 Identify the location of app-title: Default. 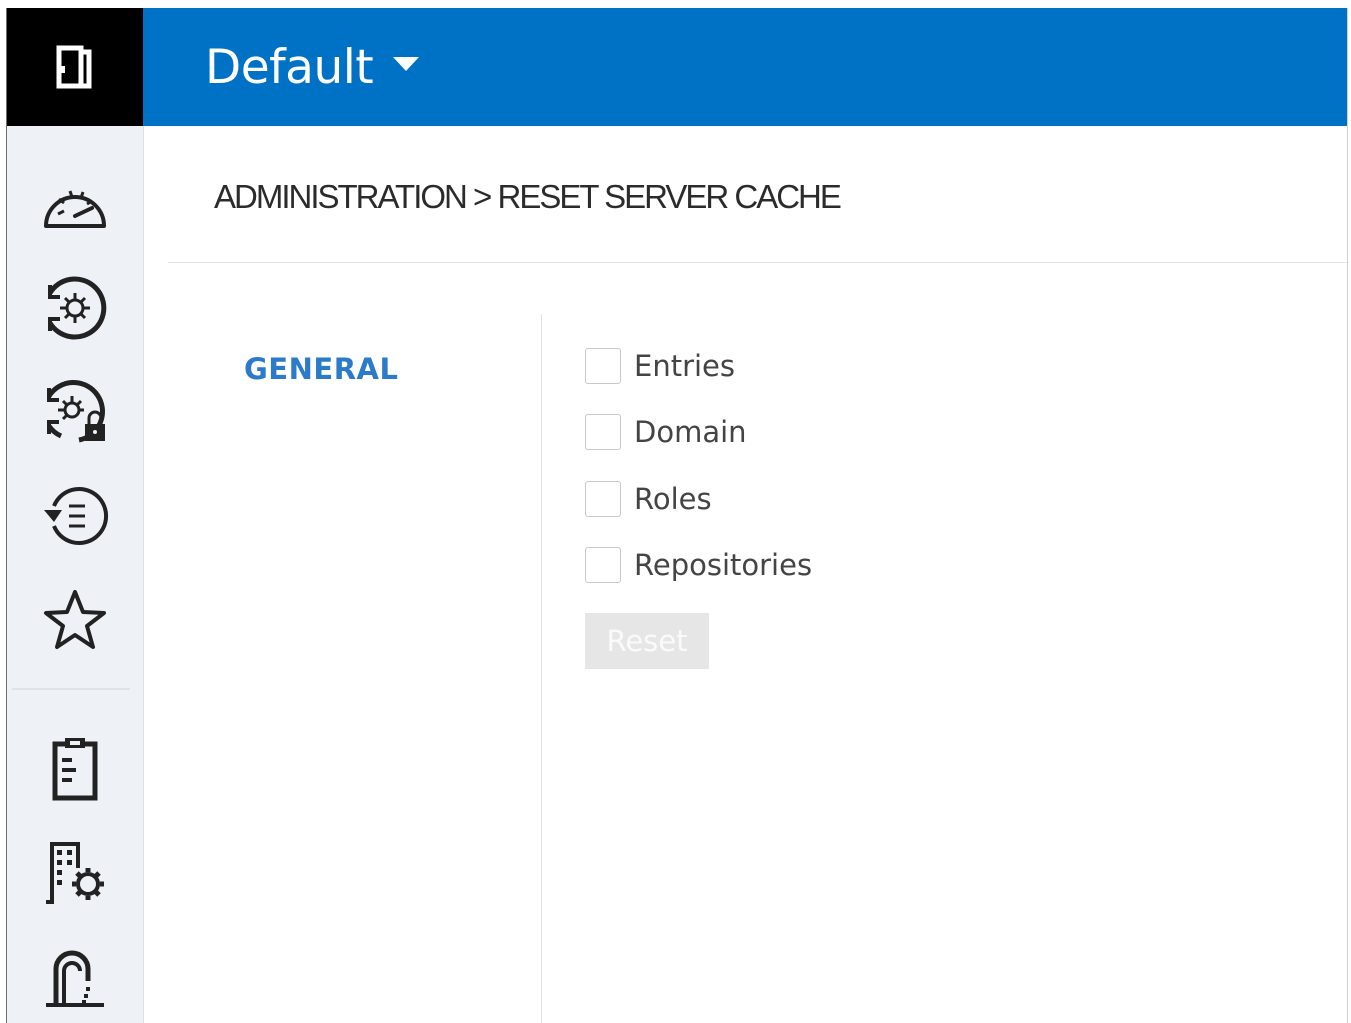
(289, 67).